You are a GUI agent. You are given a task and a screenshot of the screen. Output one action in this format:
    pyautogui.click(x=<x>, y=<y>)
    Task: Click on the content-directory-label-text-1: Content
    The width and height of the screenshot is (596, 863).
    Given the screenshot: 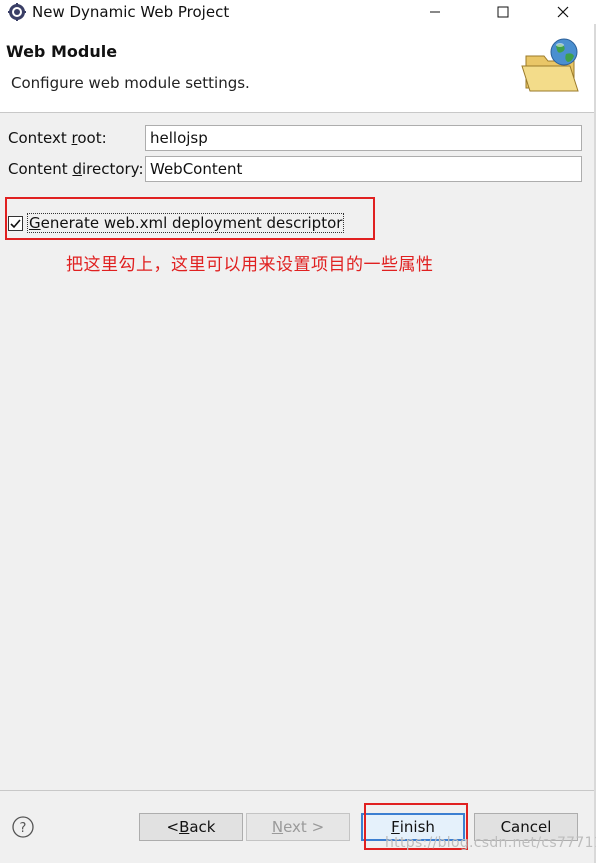 What is the action you would take?
    pyautogui.click(x=40, y=169)
    